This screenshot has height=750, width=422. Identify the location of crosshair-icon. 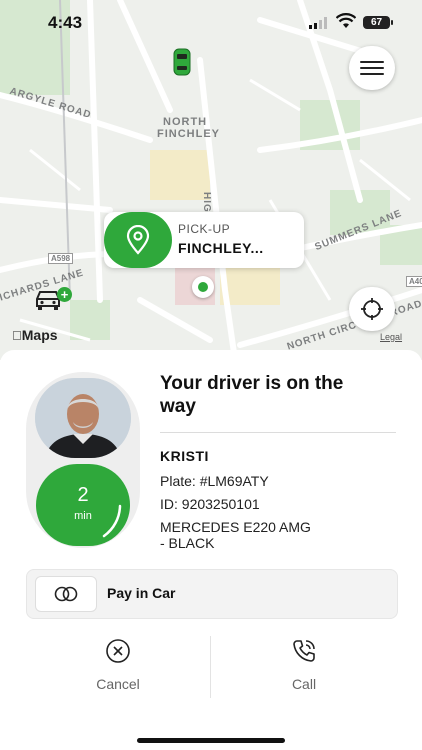
(372, 309).